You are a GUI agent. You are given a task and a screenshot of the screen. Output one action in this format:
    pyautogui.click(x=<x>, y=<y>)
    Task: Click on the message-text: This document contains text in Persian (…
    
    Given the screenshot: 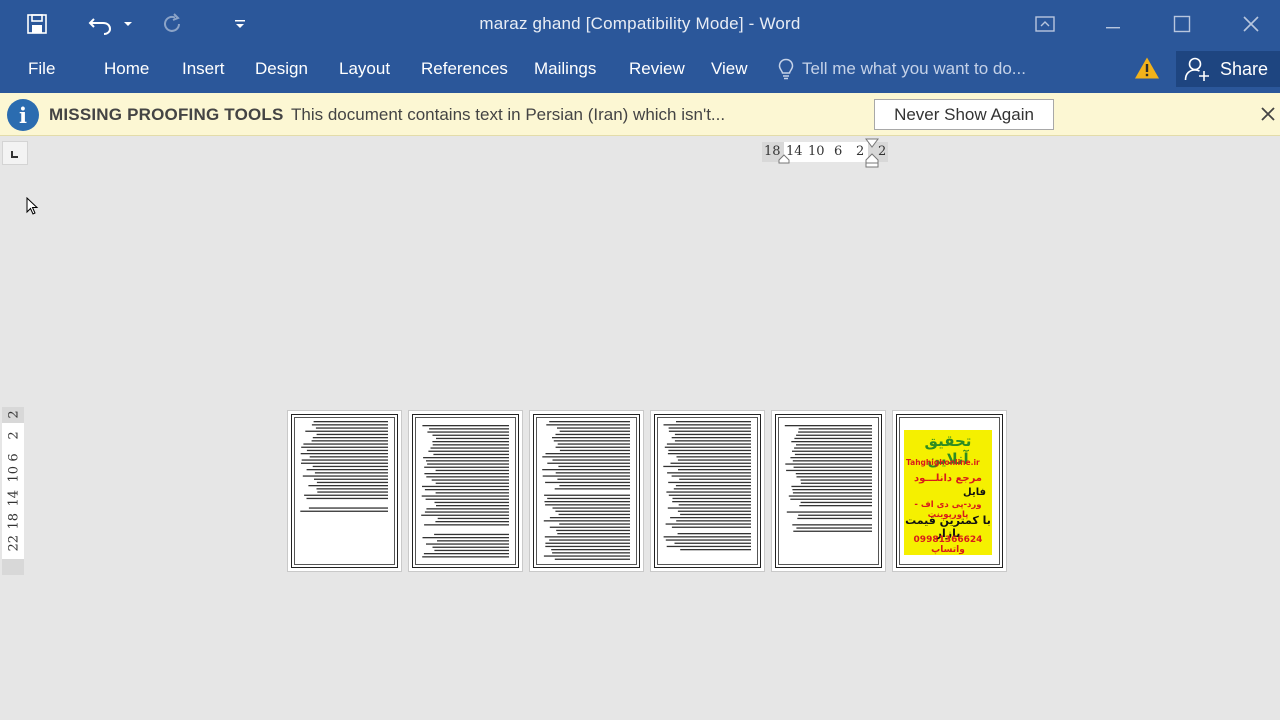 What is the action you would take?
    pyautogui.click(x=508, y=114)
    